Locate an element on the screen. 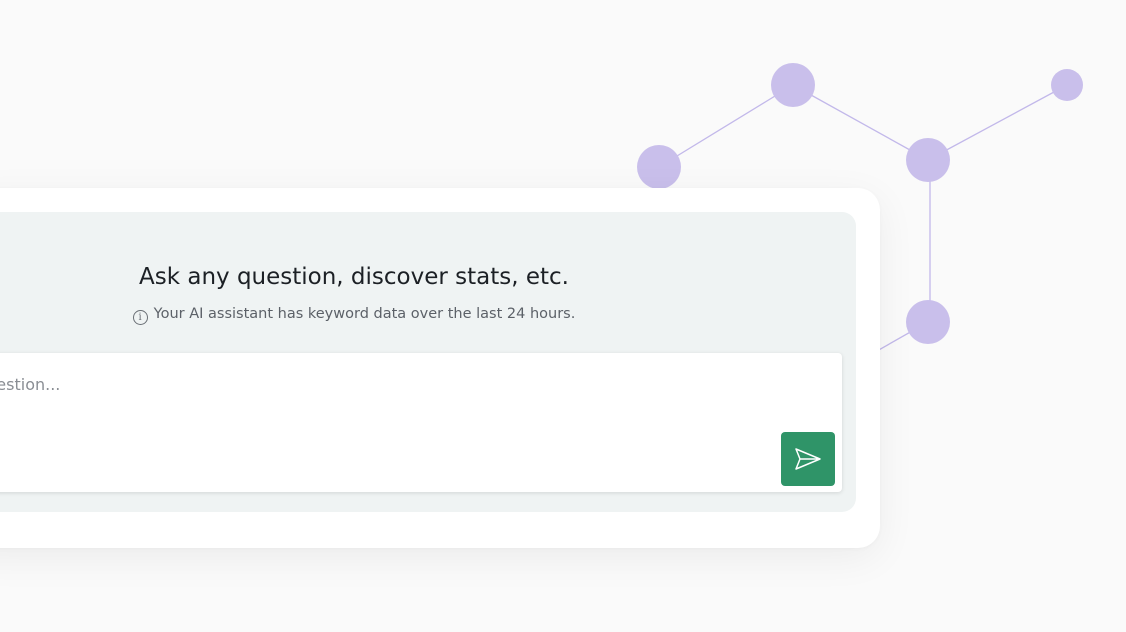  send-icon is located at coordinates (808, 459).